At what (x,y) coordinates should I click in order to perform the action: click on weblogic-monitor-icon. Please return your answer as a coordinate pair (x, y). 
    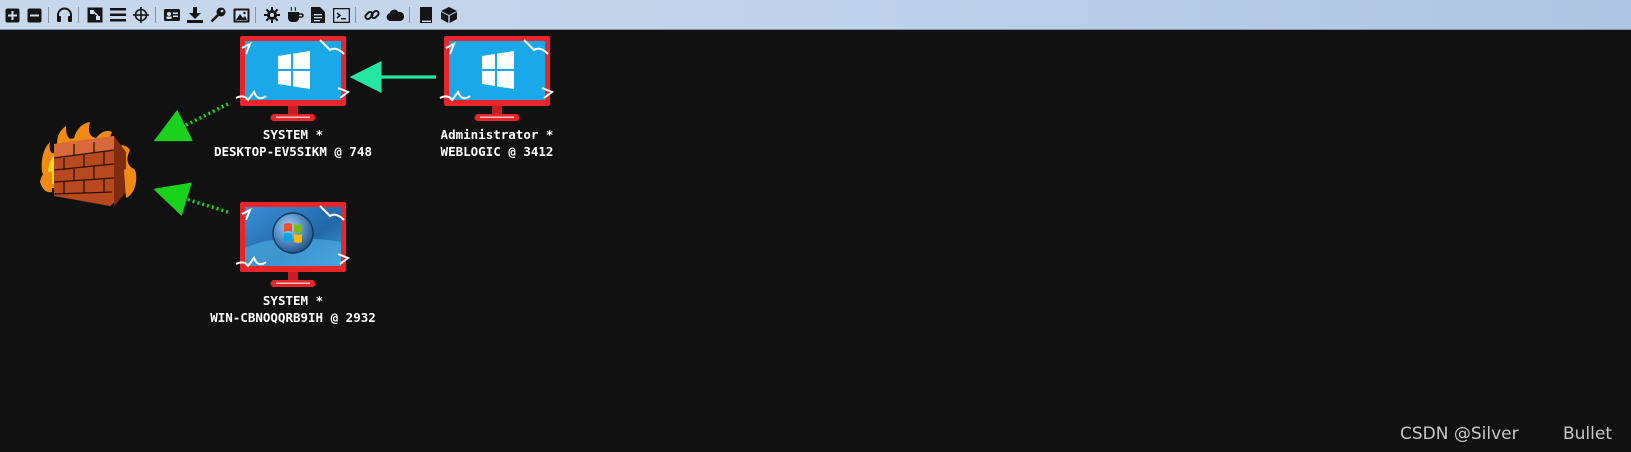
    Looking at the image, I should click on (497, 78).